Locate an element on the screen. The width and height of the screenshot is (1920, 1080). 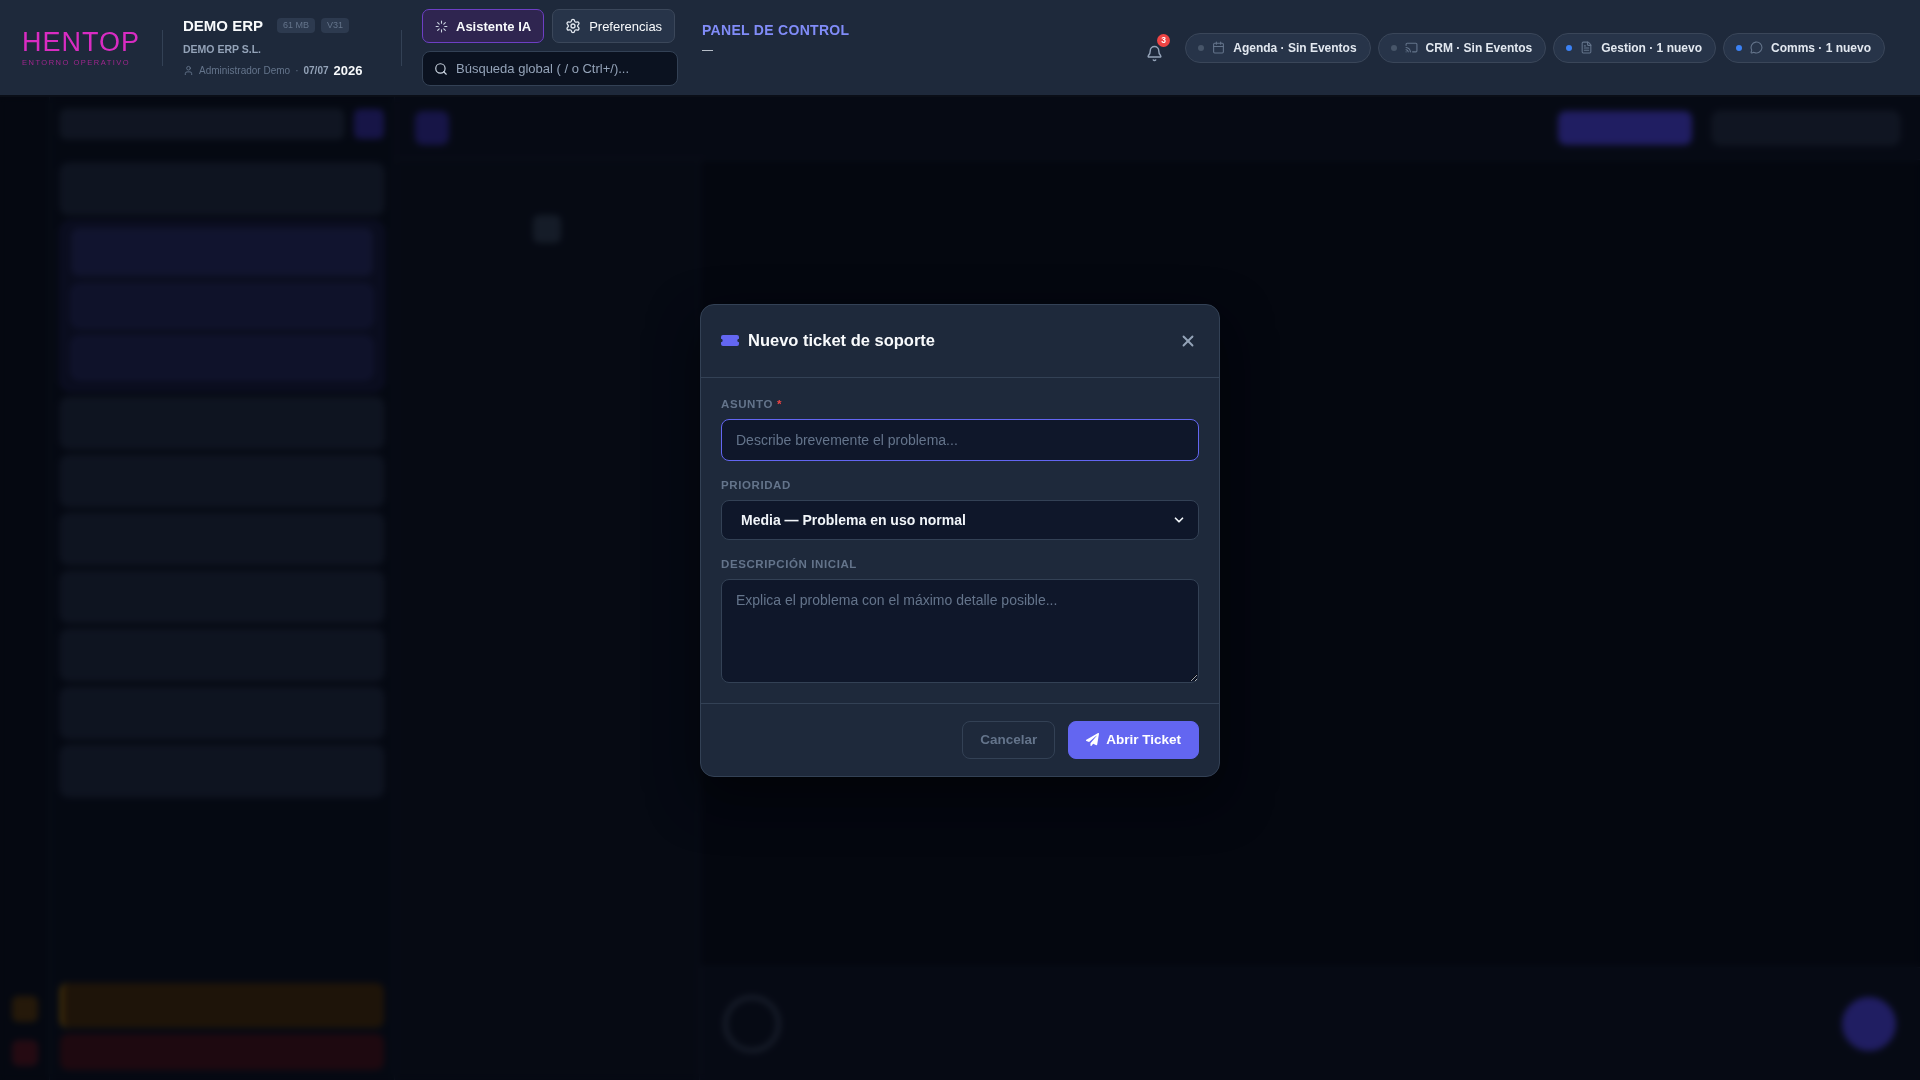
module-status-pill: CRM · Sin Eventos is located at coordinates (1462, 47).